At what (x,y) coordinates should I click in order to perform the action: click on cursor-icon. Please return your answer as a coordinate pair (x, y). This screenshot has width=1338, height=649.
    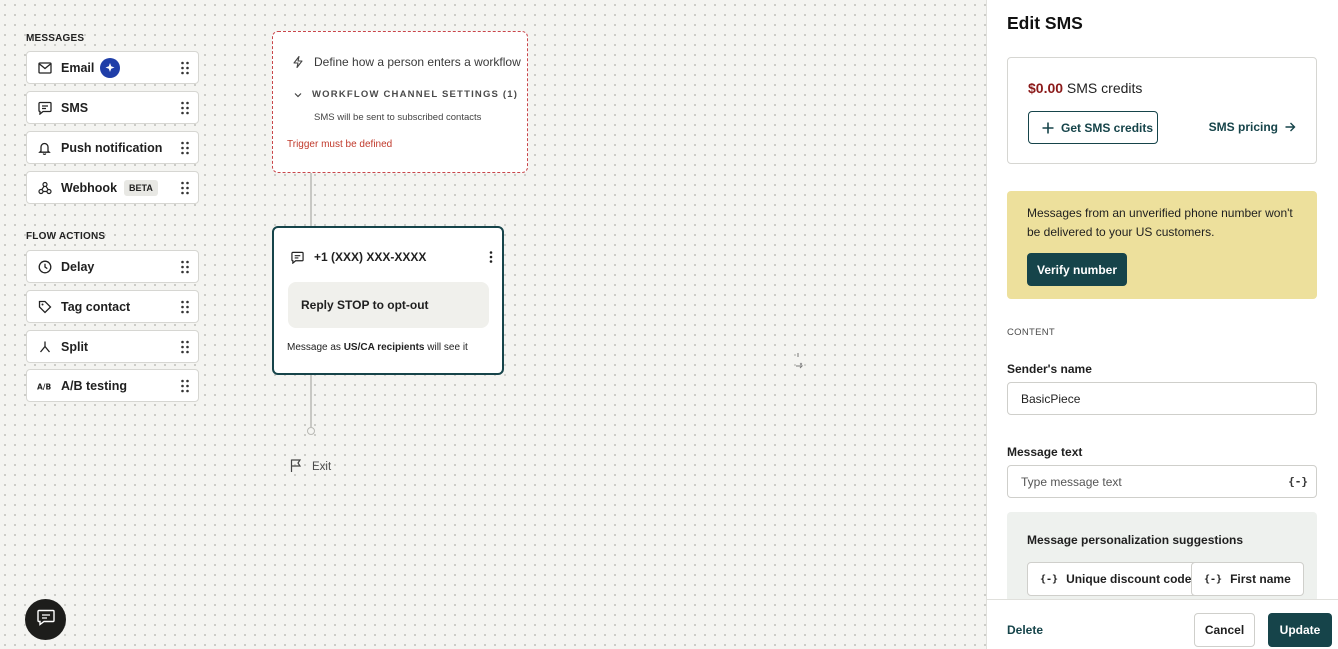
    Looking at the image, I should click on (801, 361).